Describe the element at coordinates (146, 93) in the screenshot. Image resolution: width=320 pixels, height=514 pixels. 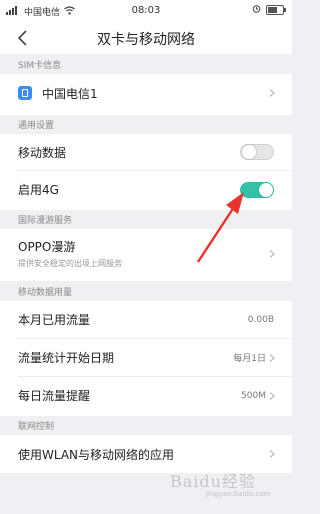
I see `sim-card-row: 中国电信1` at that location.